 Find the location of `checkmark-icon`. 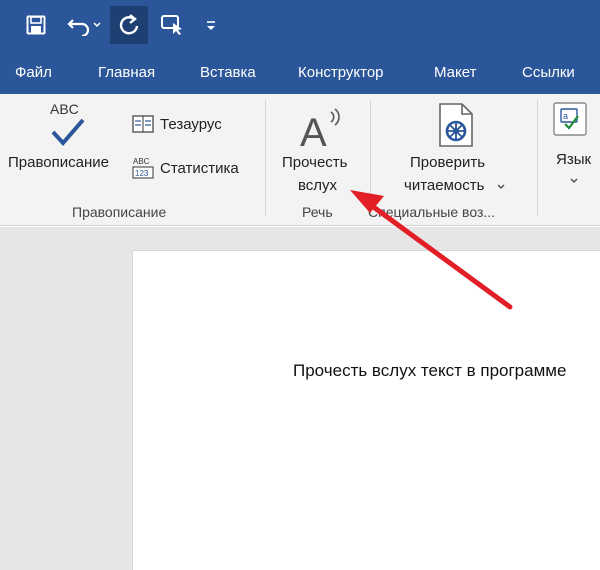

checkmark-icon is located at coordinates (68, 132).